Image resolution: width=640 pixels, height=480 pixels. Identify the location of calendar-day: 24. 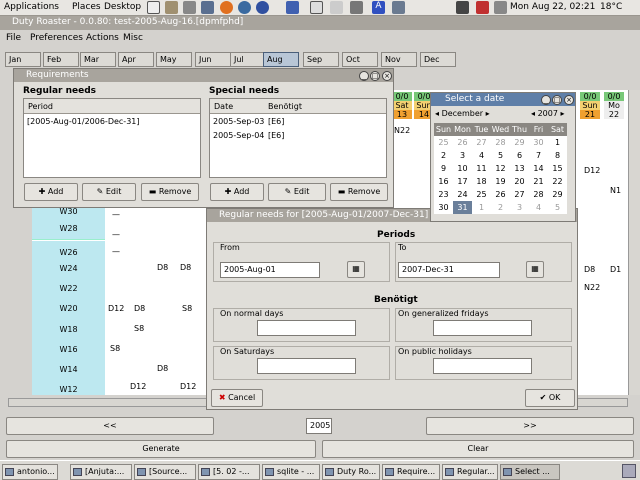
(462, 194).